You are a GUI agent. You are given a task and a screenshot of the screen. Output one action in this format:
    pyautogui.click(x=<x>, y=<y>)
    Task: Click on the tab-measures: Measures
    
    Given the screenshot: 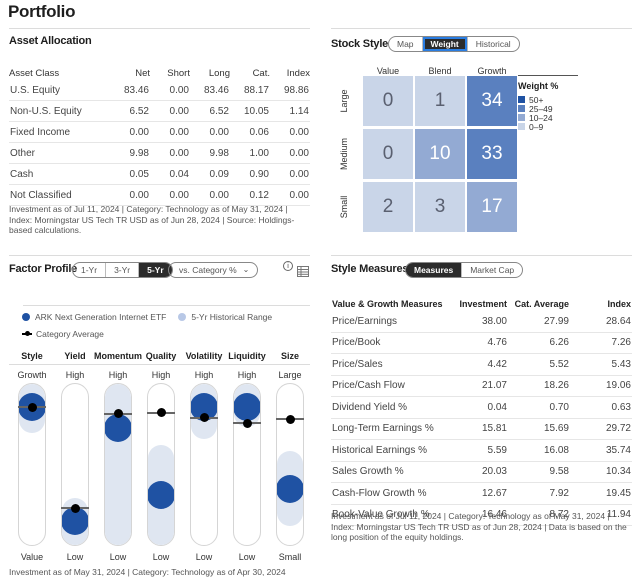 What is the action you would take?
    pyautogui.click(x=434, y=270)
    